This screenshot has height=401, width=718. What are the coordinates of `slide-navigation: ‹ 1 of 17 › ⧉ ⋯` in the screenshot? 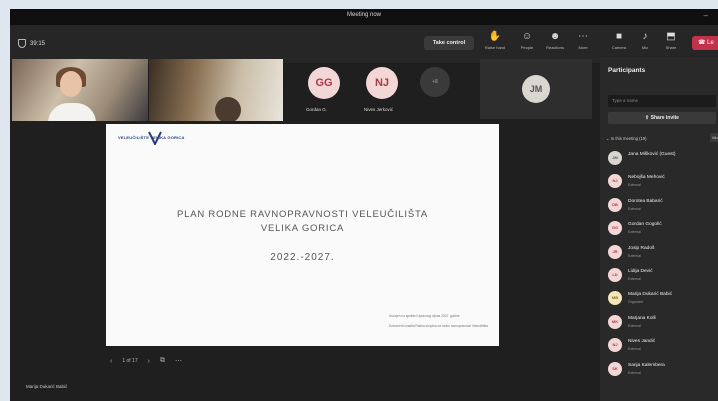 It's located at (146, 361).